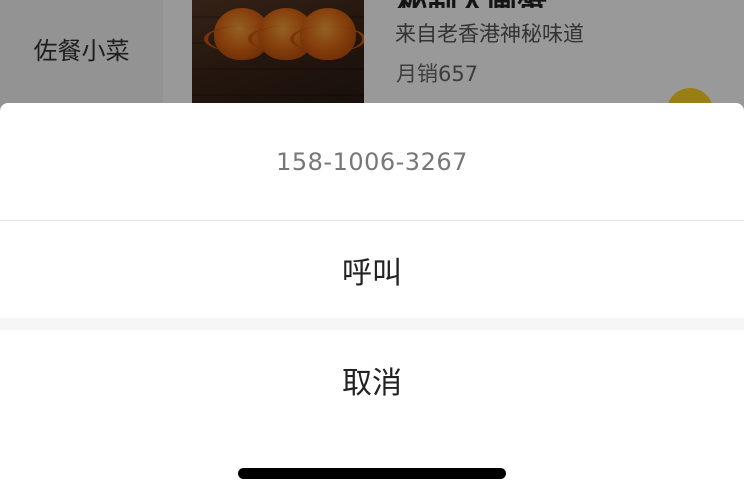  Describe the element at coordinates (372, 473) in the screenshot. I see `home-indicator` at that location.